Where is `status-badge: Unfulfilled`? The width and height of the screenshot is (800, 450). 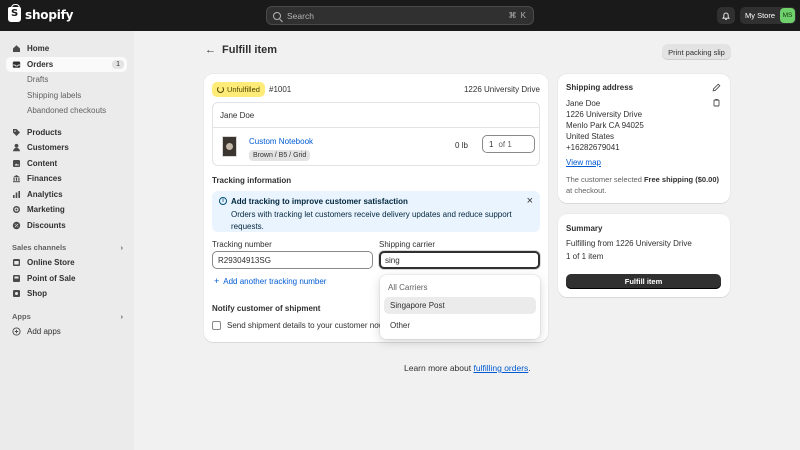
status-badge: Unfulfilled is located at coordinates (238, 89).